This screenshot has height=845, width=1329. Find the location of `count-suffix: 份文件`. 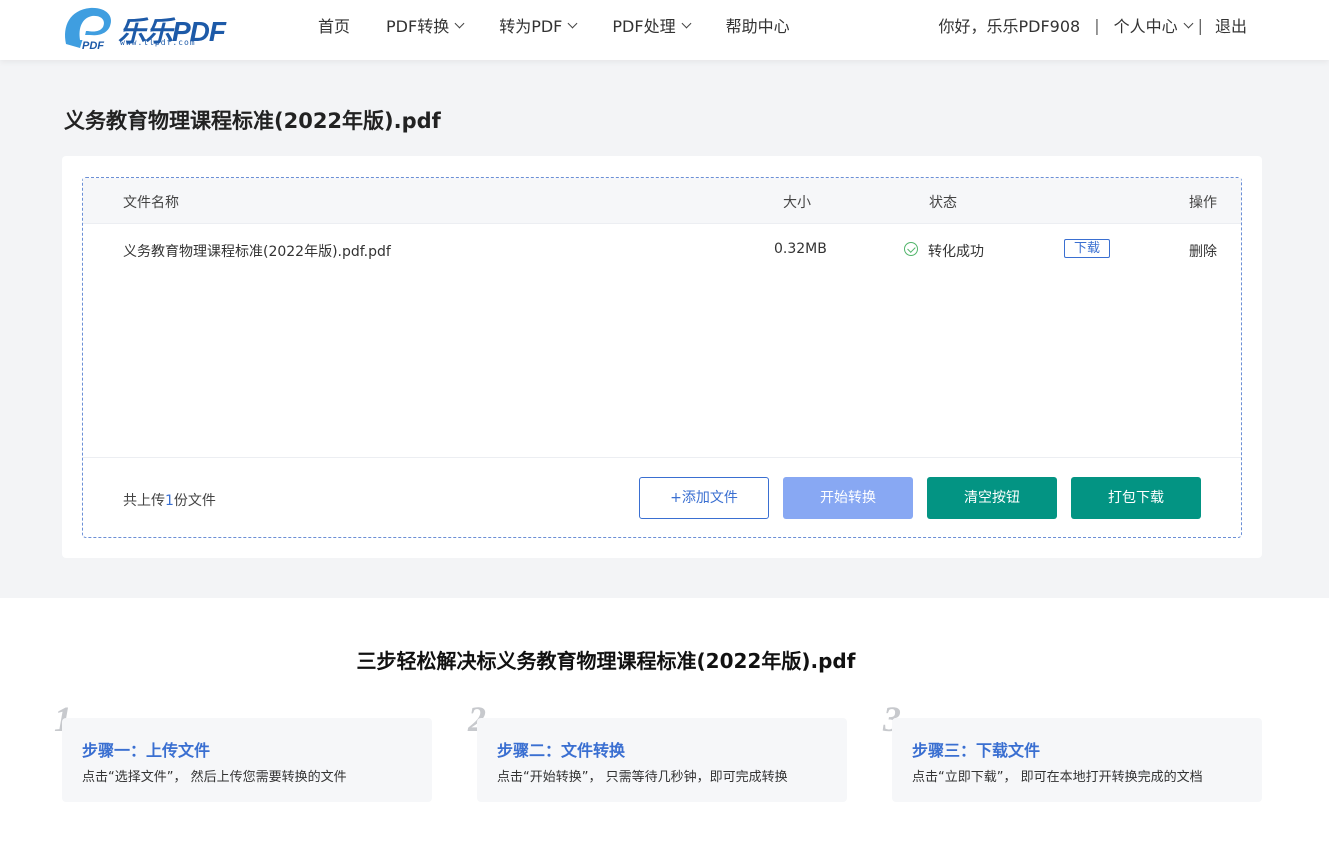

count-suffix: 份文件 is located at coordinates (194, 501).